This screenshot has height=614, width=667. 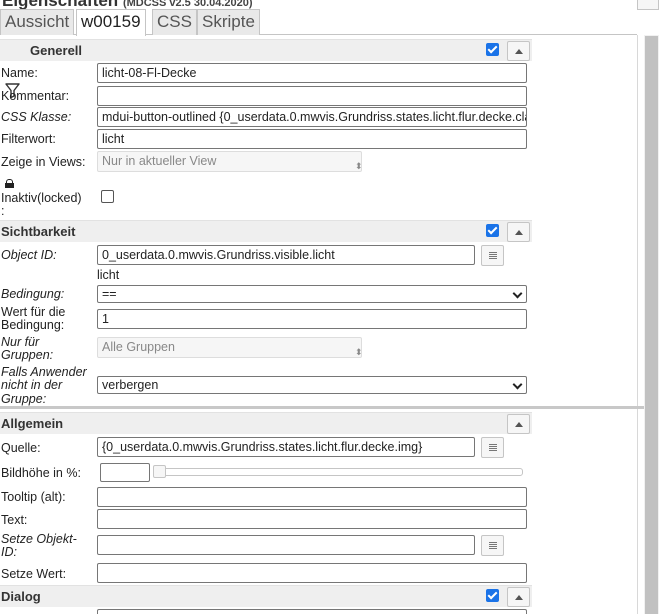 I want to click on section-divider, so click(x=322, y=407).